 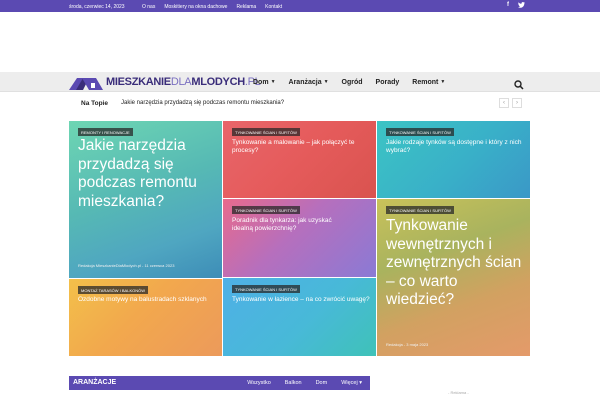 I want to click on section-filters: Wszystko Balkon Dom Więcej ▾, so click(x=297, y=383).